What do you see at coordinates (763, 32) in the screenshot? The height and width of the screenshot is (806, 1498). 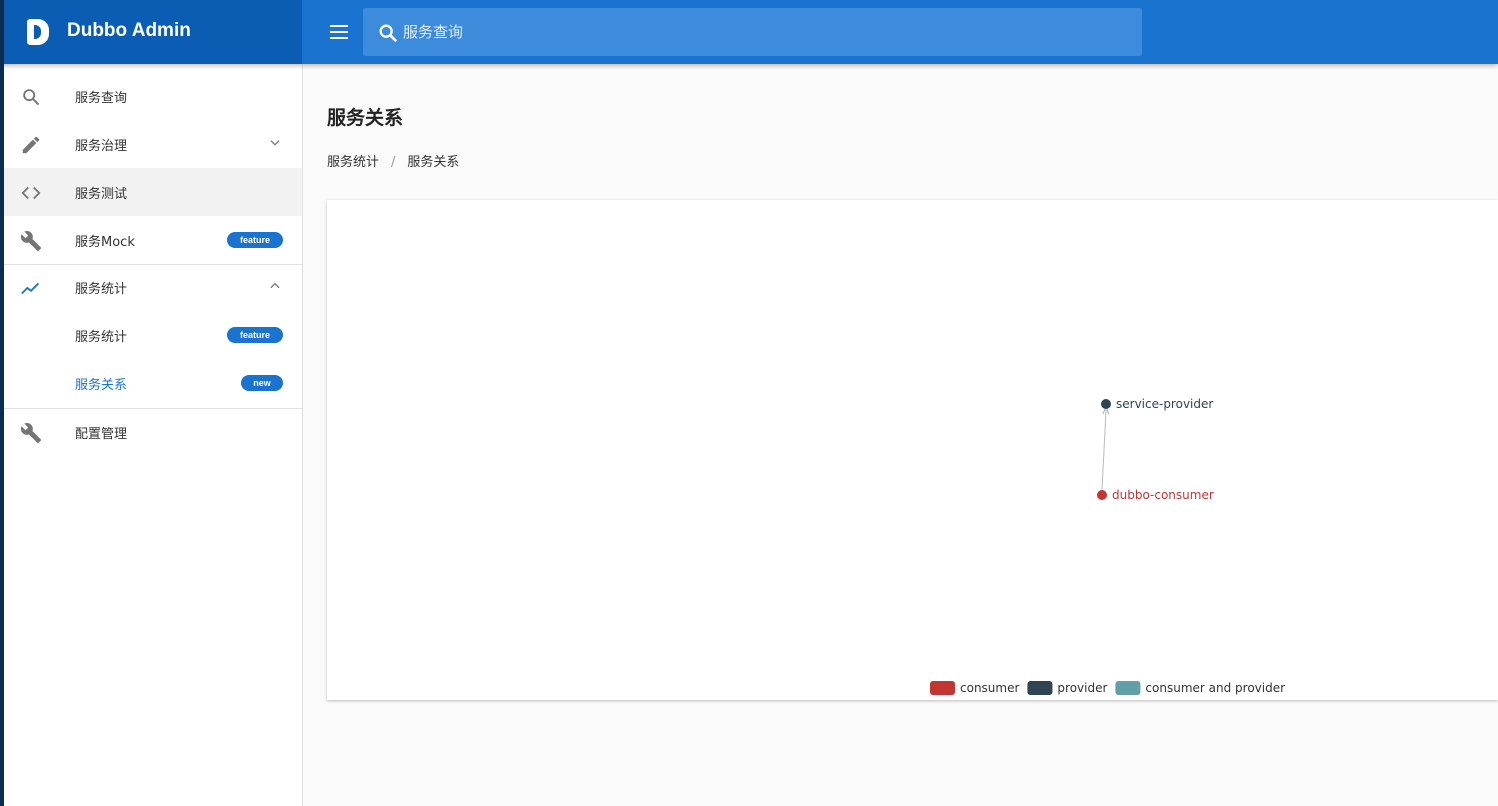 I see `search-input` at bounding box center [763, 32].